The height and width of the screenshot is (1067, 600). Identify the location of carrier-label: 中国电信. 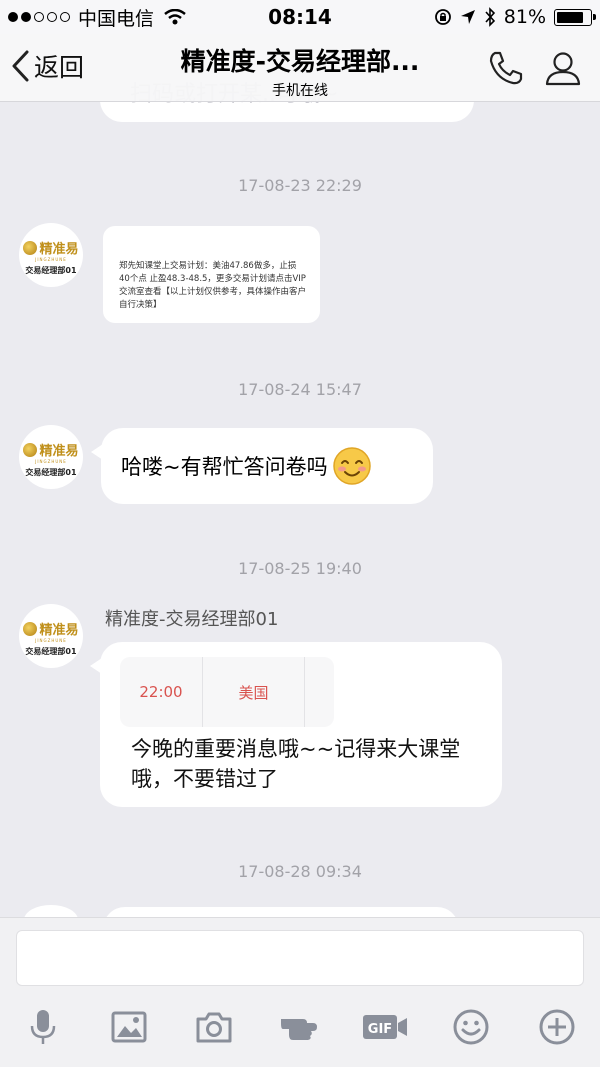
(116, 18).